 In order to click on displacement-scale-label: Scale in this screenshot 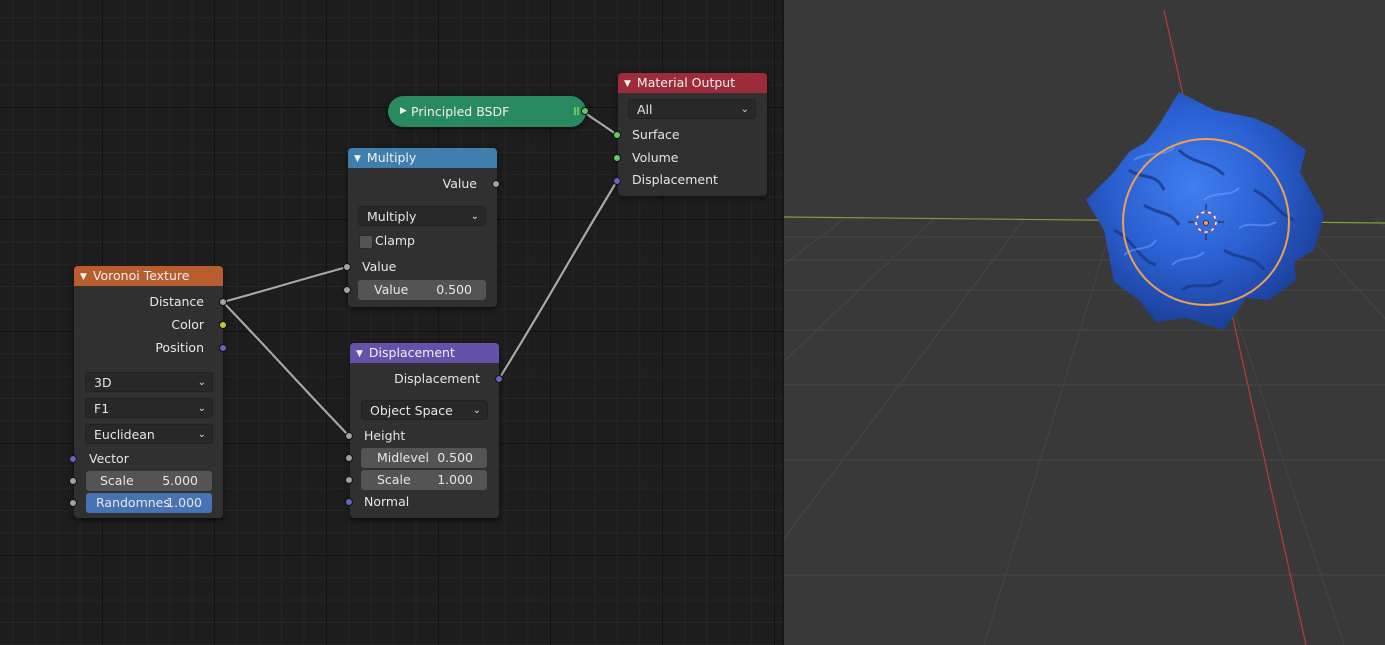, I will do `click(394, 479)`.